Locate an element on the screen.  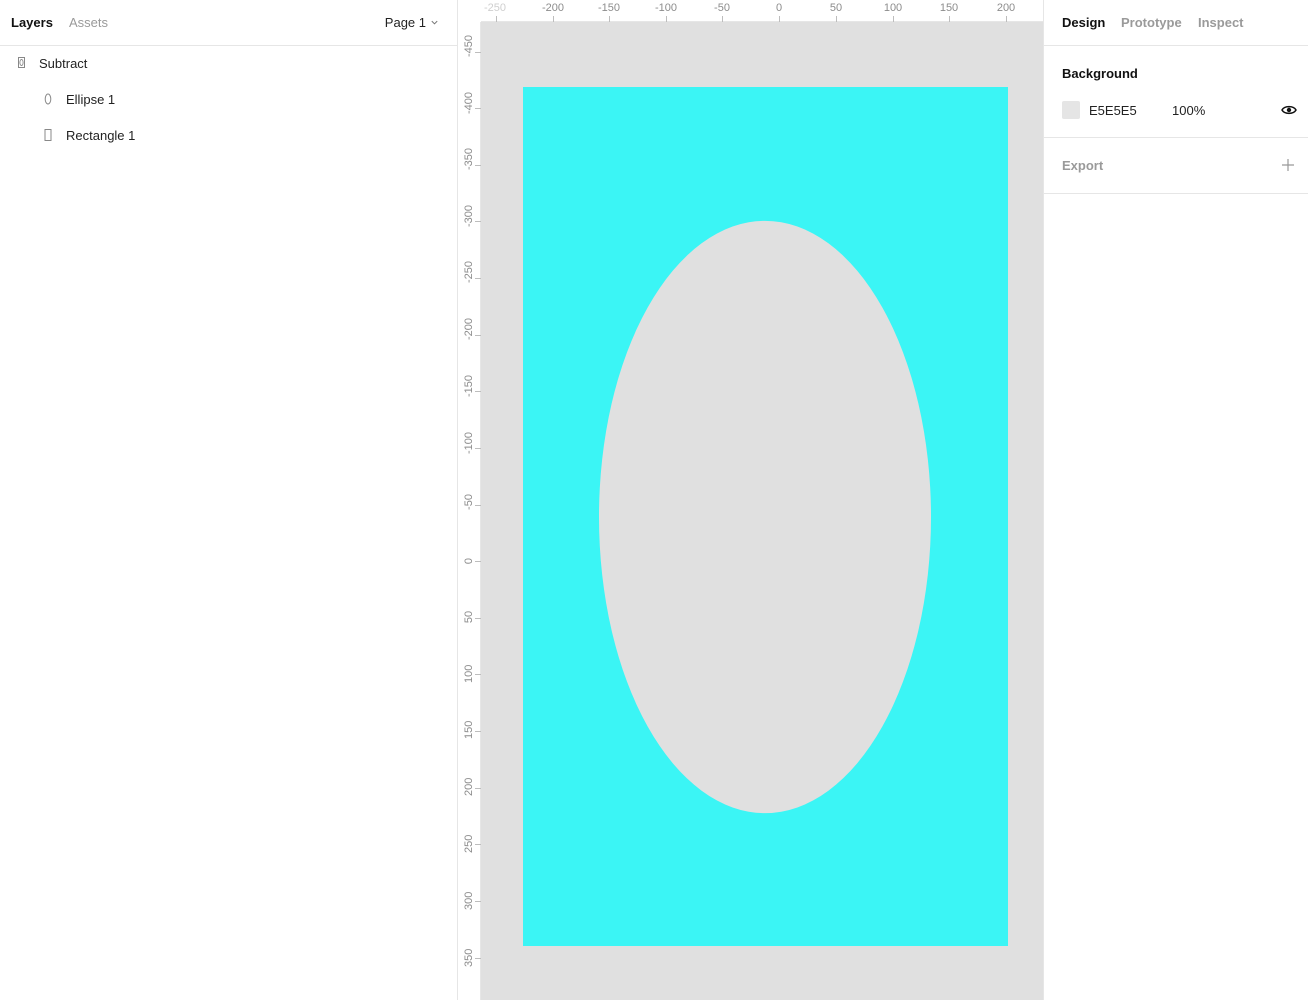
export-section-title: Export is located at coordinates (1083, 165).